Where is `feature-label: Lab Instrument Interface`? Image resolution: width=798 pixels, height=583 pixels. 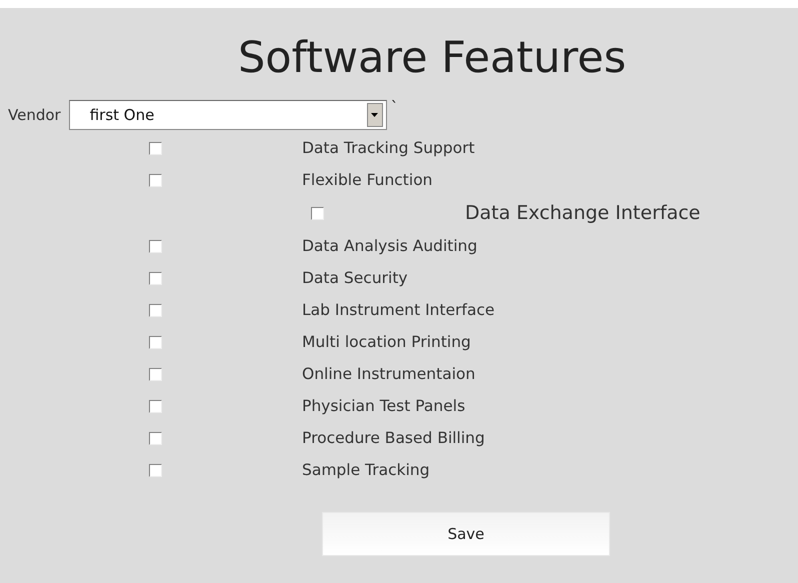 feature-label: Lab Instrument Interface is located at coordinates (398, 310).